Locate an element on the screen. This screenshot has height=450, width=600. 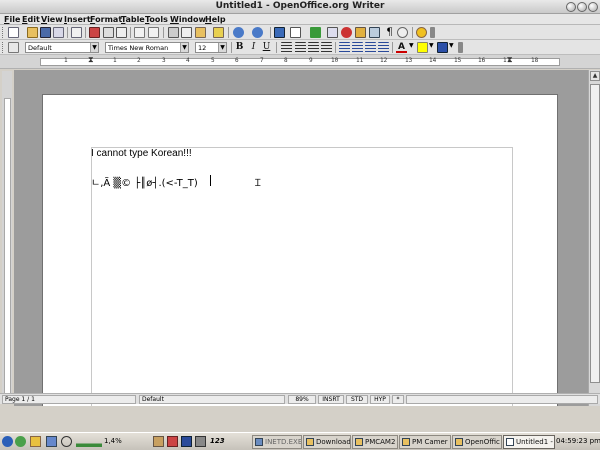
vertical-ruler is located at coordinates (7, 237).